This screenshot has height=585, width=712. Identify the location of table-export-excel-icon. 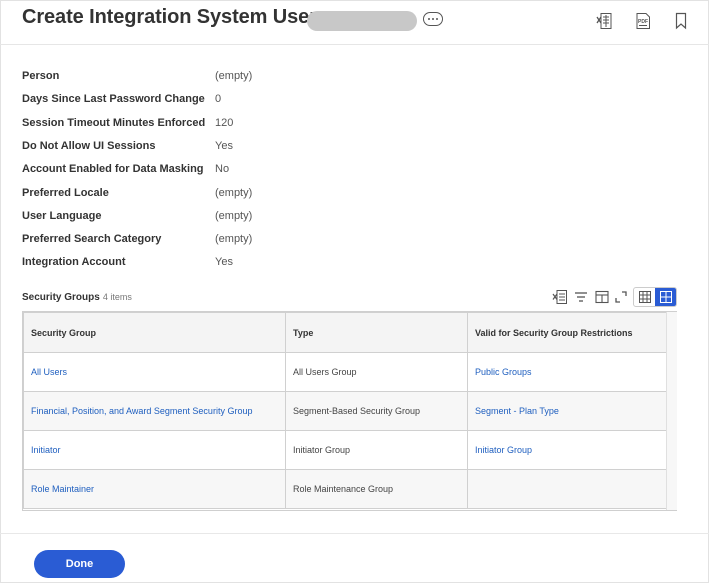
(560, 299).